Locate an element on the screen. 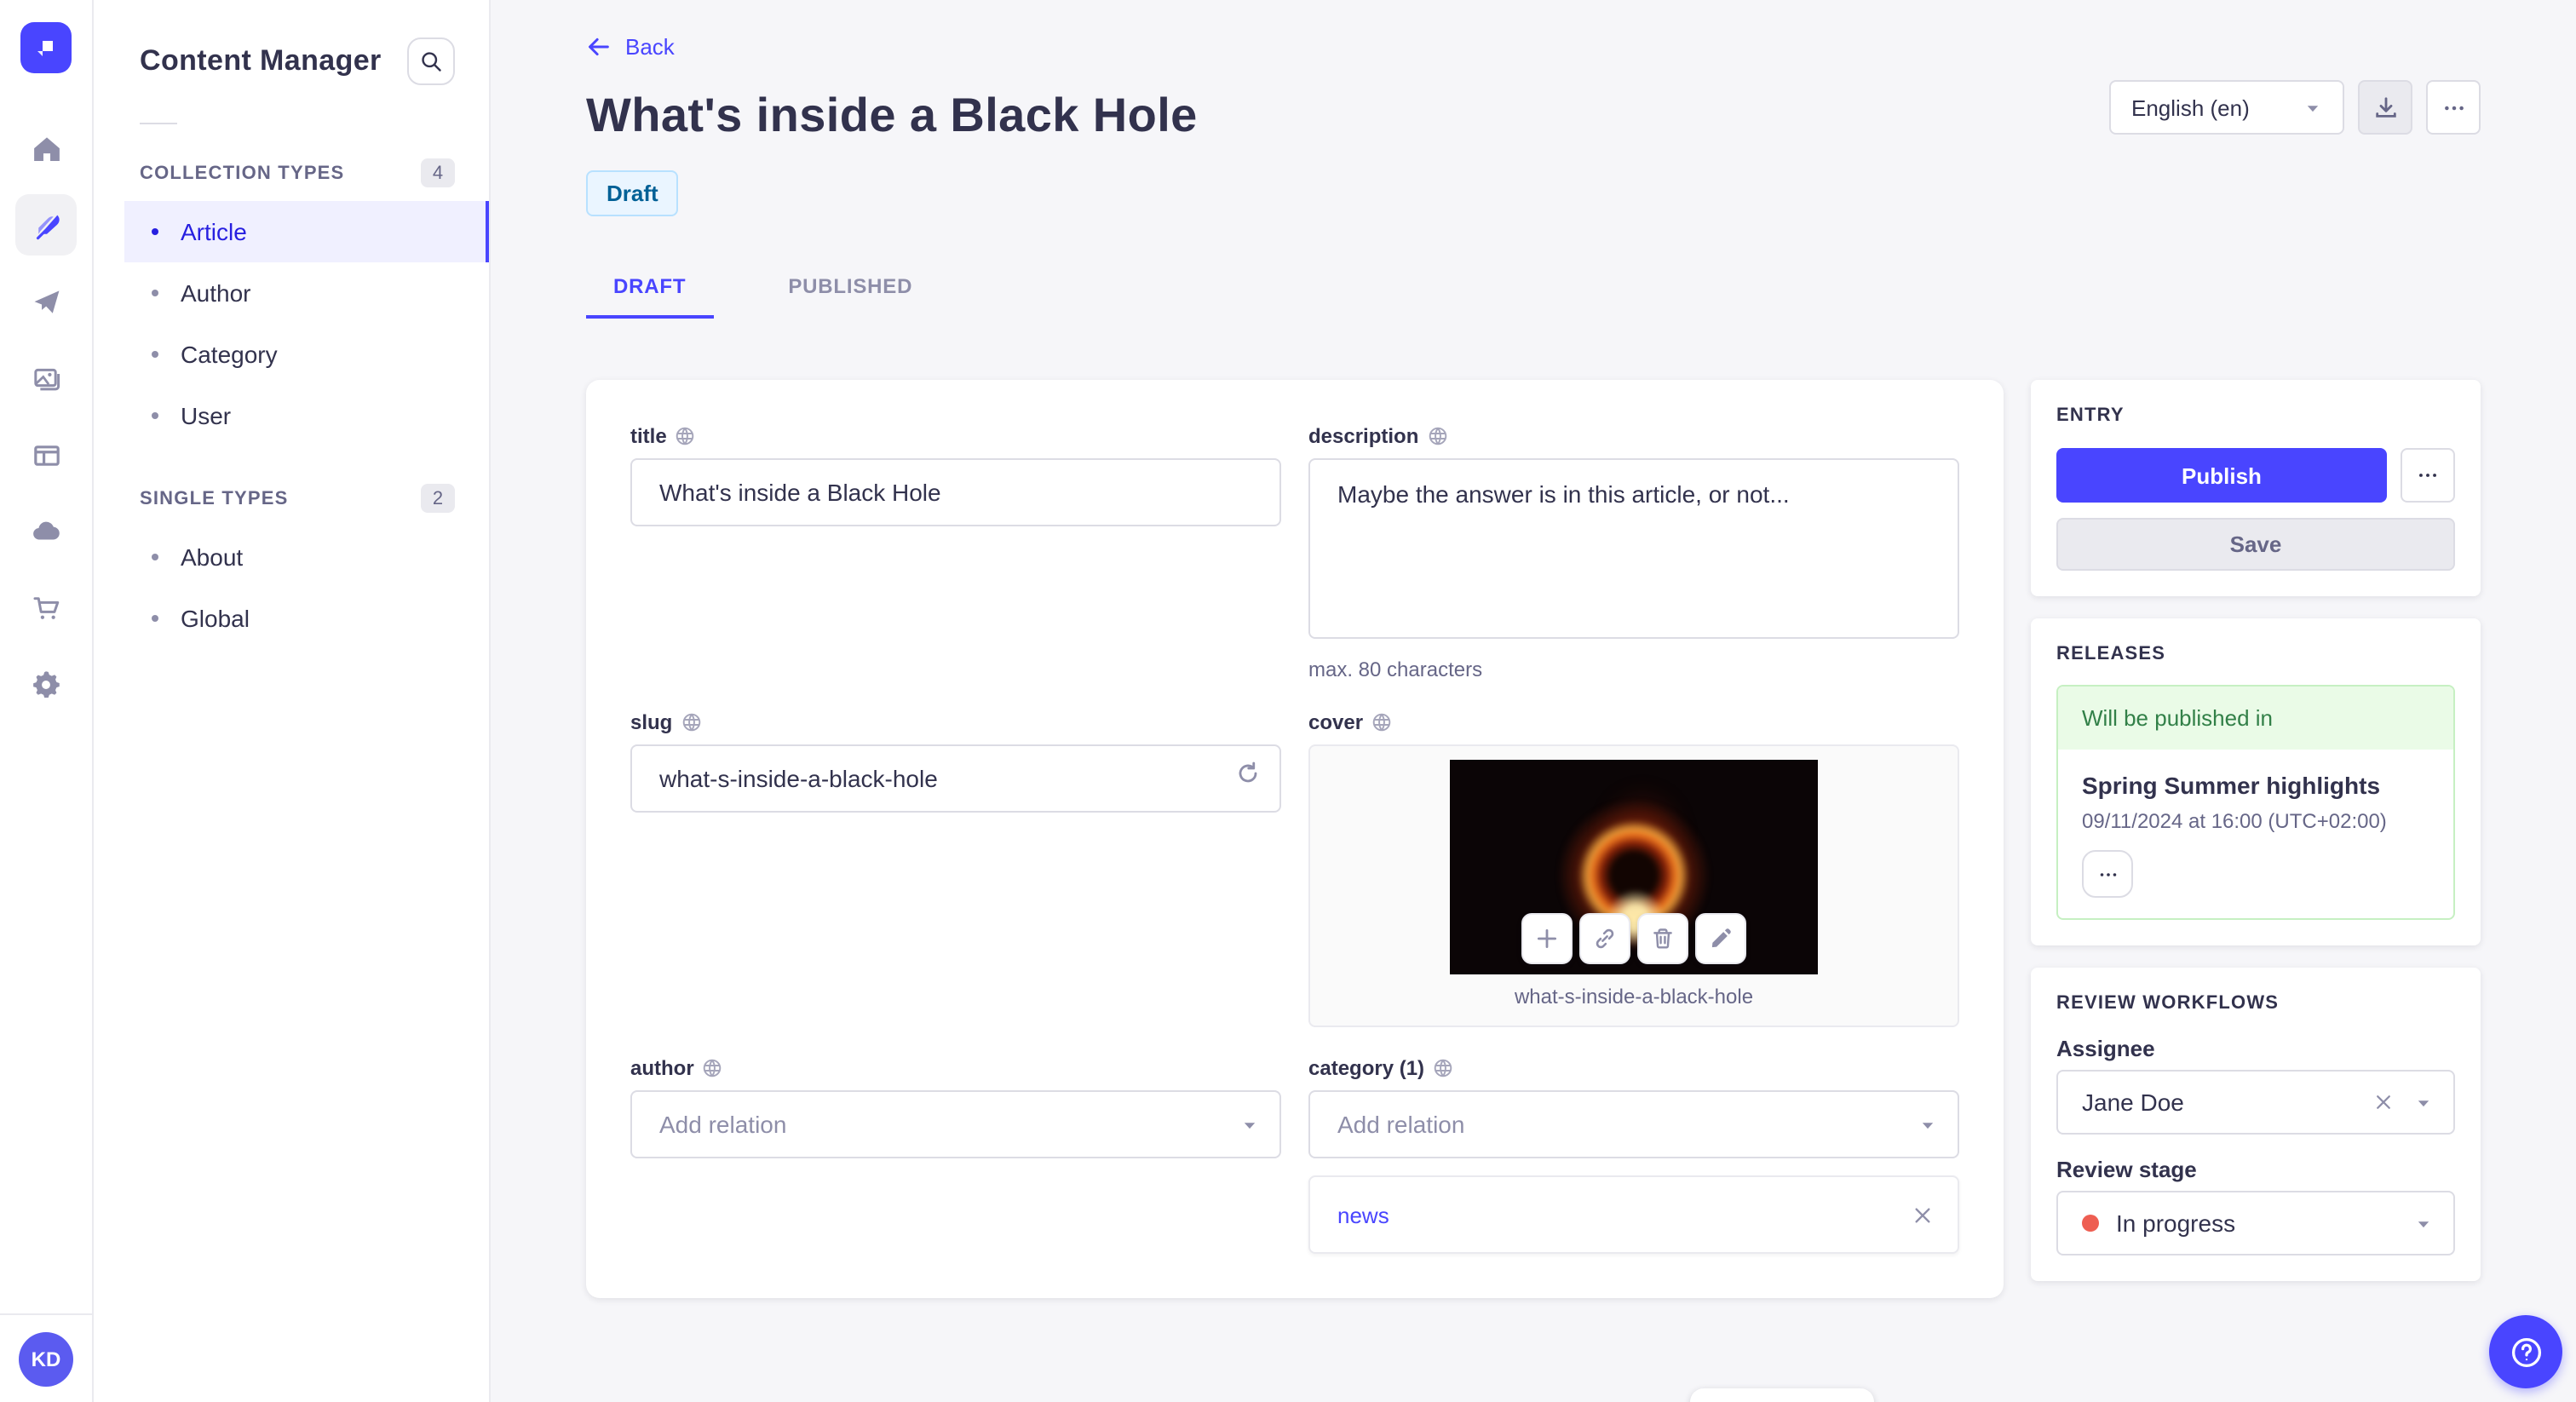 This screenshot has height=1402, width=2576. sidebar-item-article: Article is located at coordinates (307, 231).